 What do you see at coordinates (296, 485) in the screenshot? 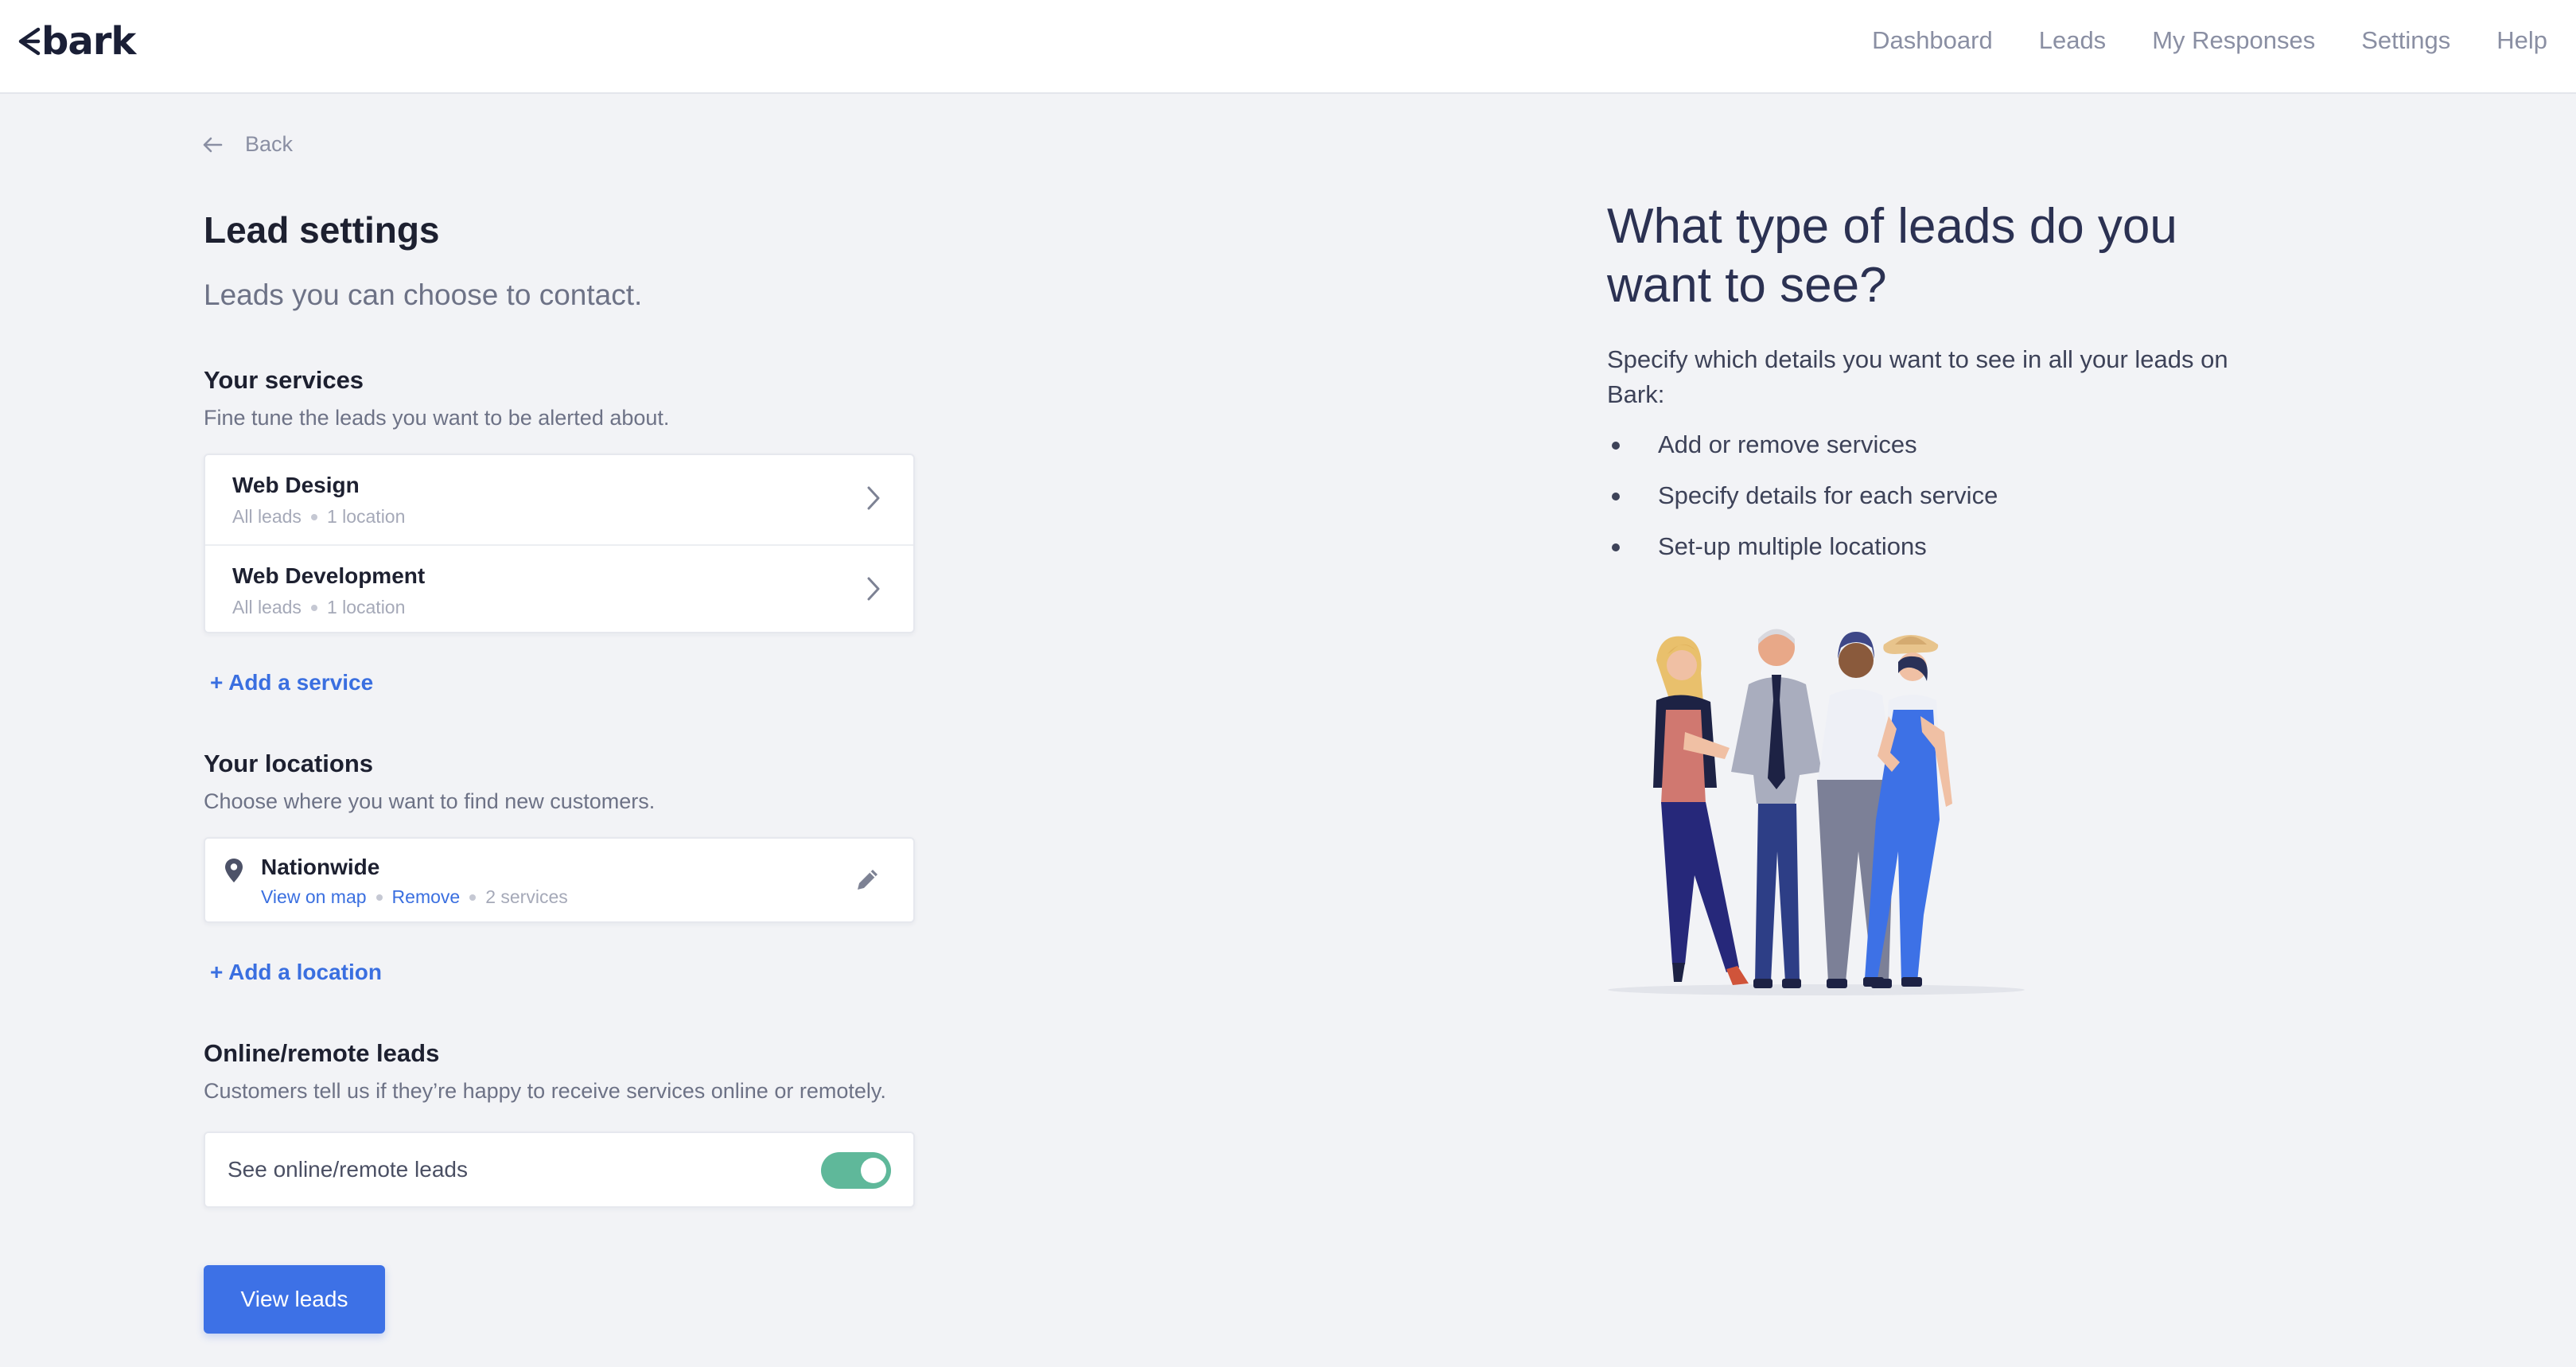
I see `service-name: Web Design` at bounding box center [296, 485].